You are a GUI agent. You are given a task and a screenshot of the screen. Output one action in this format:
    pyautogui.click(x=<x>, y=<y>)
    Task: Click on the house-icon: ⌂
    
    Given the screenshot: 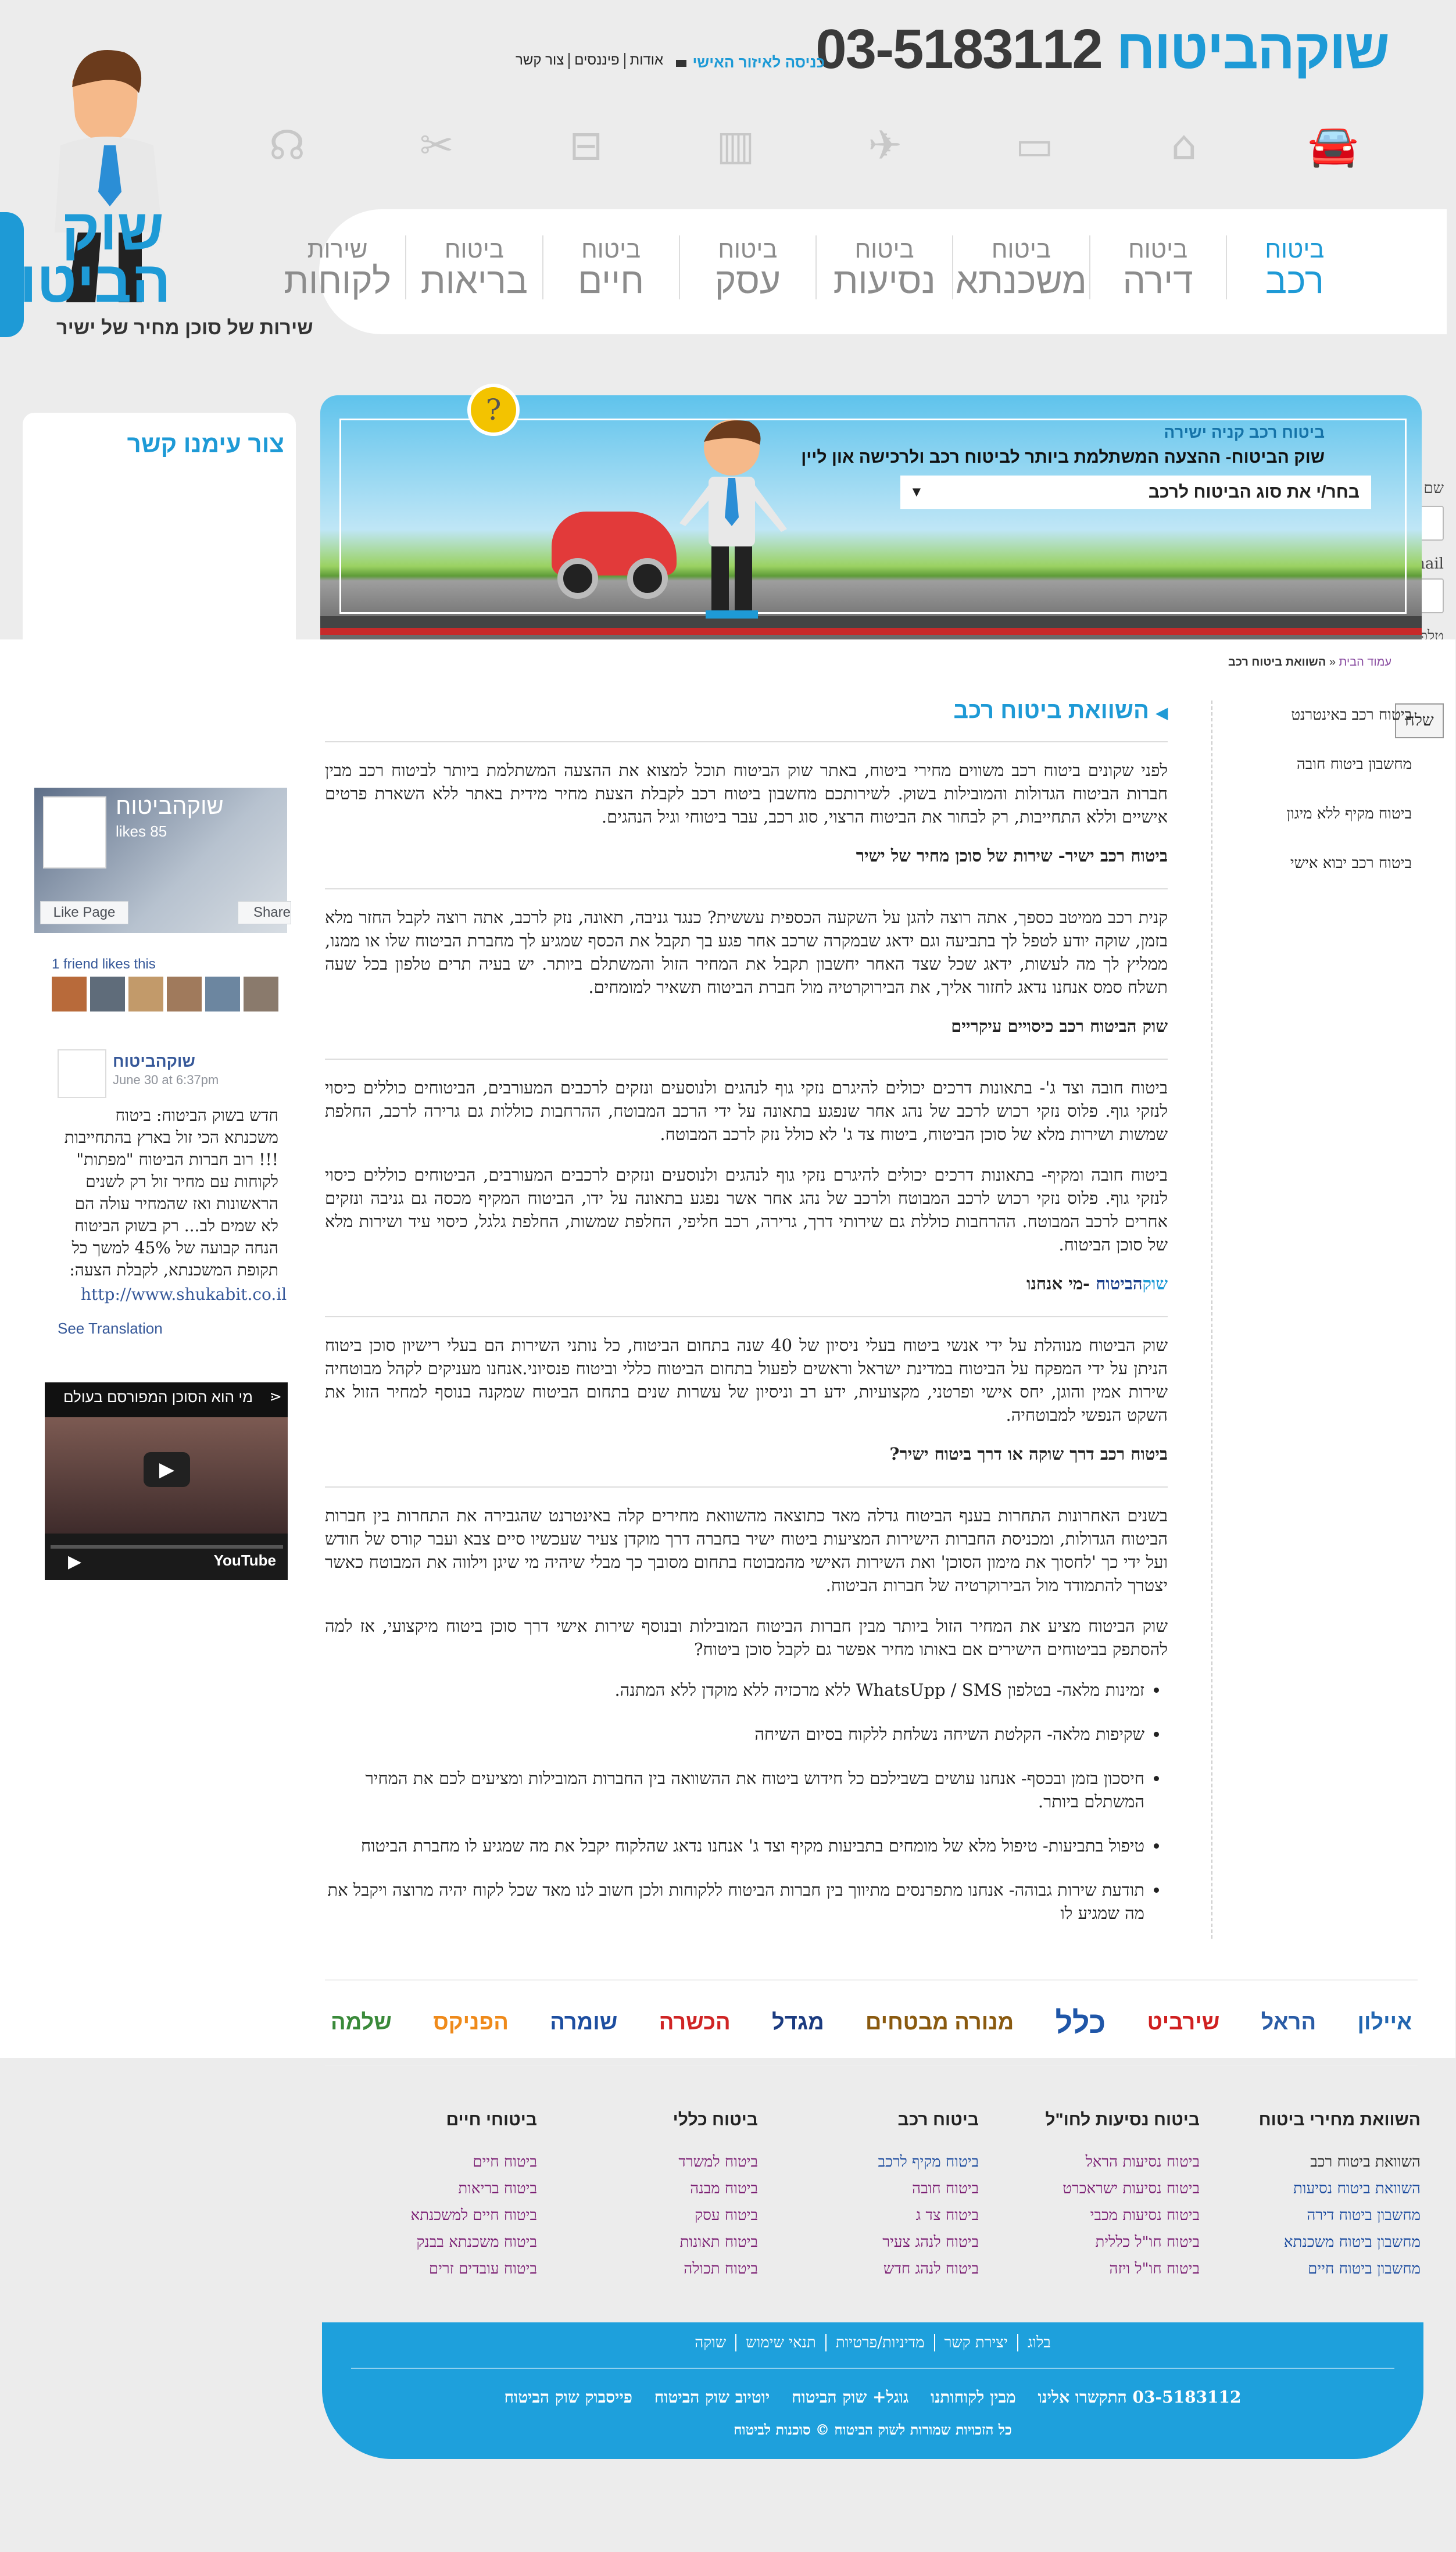 What is the action you would take?
    pyautogui.click(x=1185, y=145)
    